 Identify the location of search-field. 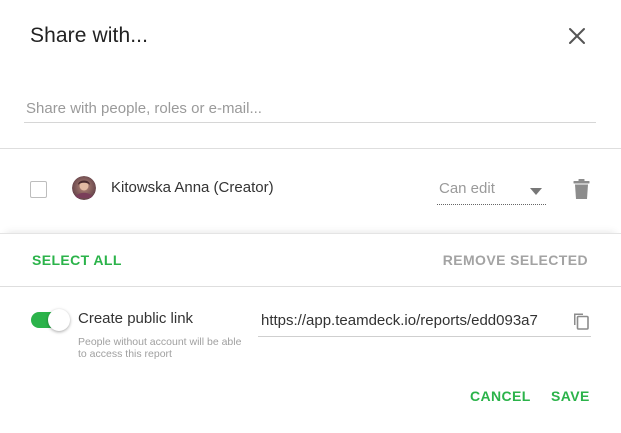
(310, 108).